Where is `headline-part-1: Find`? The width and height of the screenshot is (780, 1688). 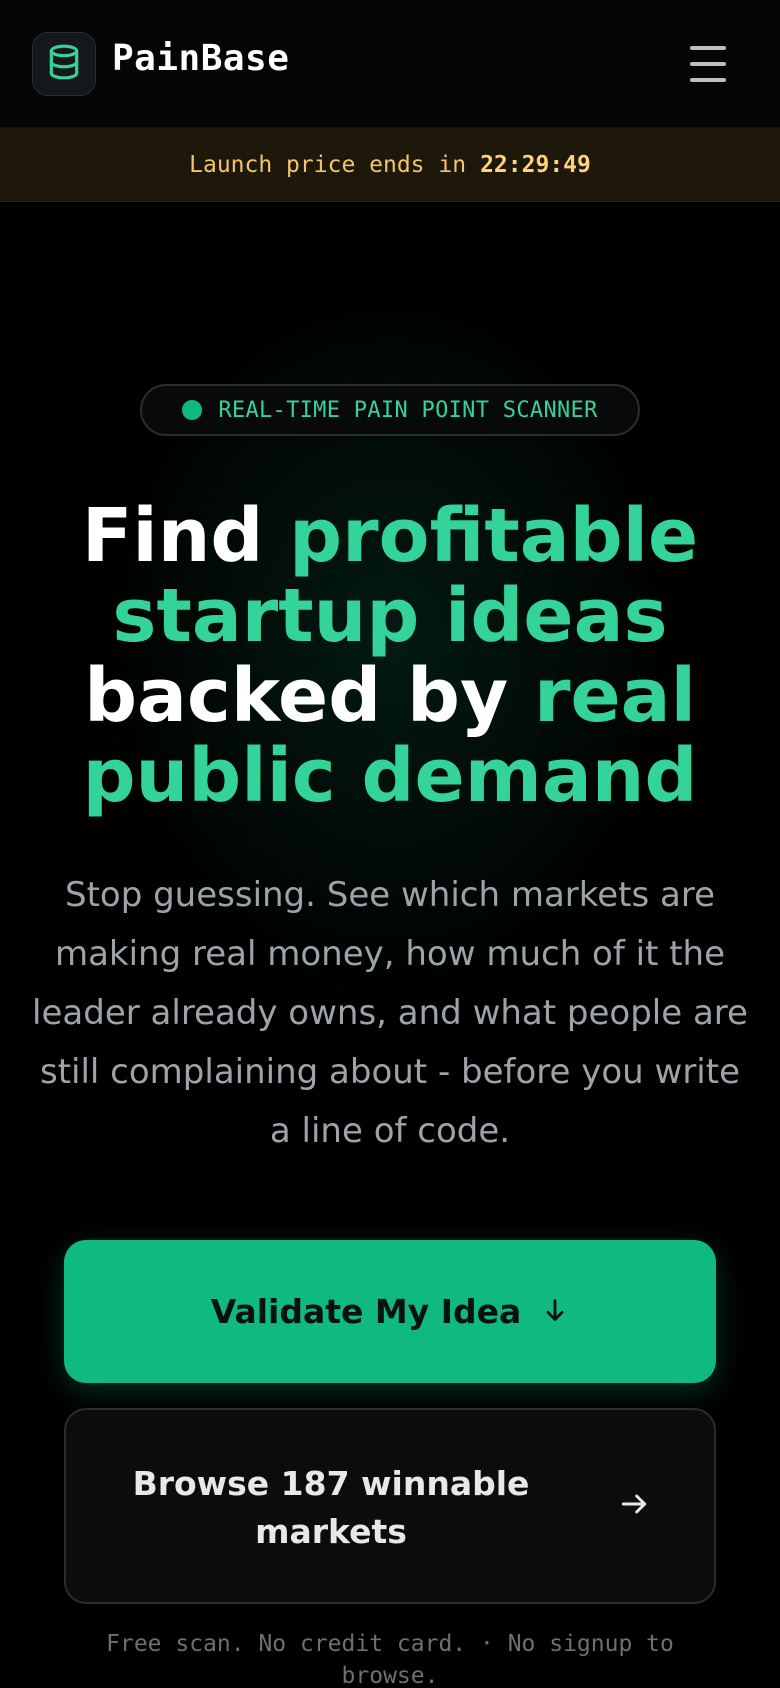
headline-part-1: Find is located at coordinates (185, 536).